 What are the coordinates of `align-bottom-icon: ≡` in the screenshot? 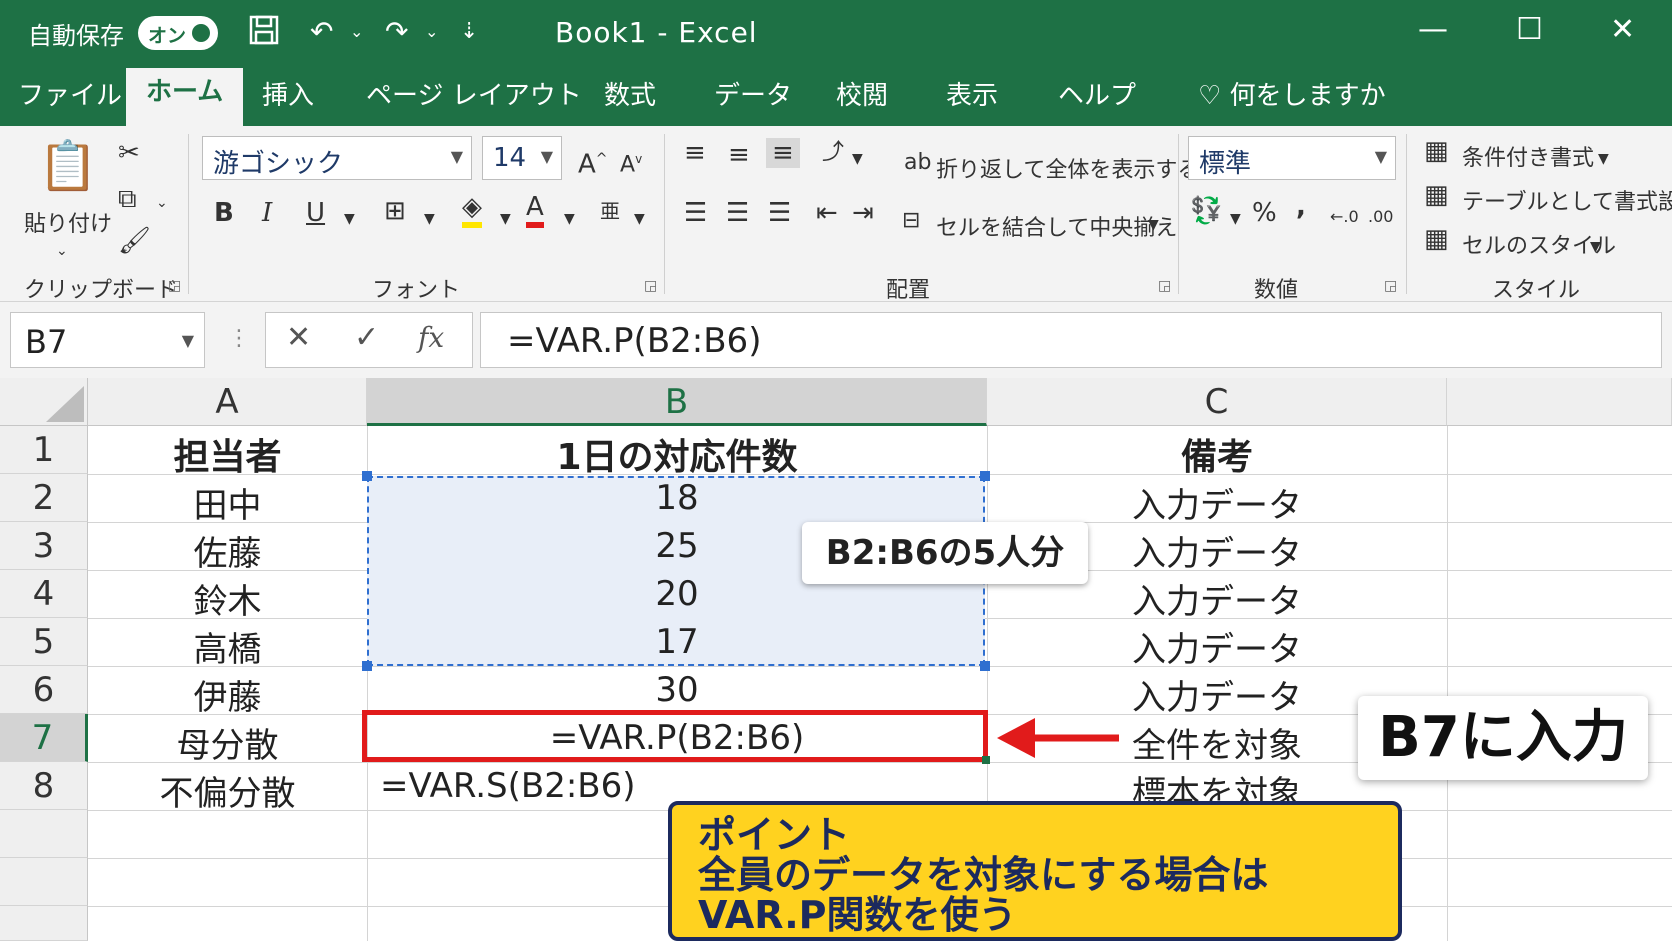 It's located at (783, 153).